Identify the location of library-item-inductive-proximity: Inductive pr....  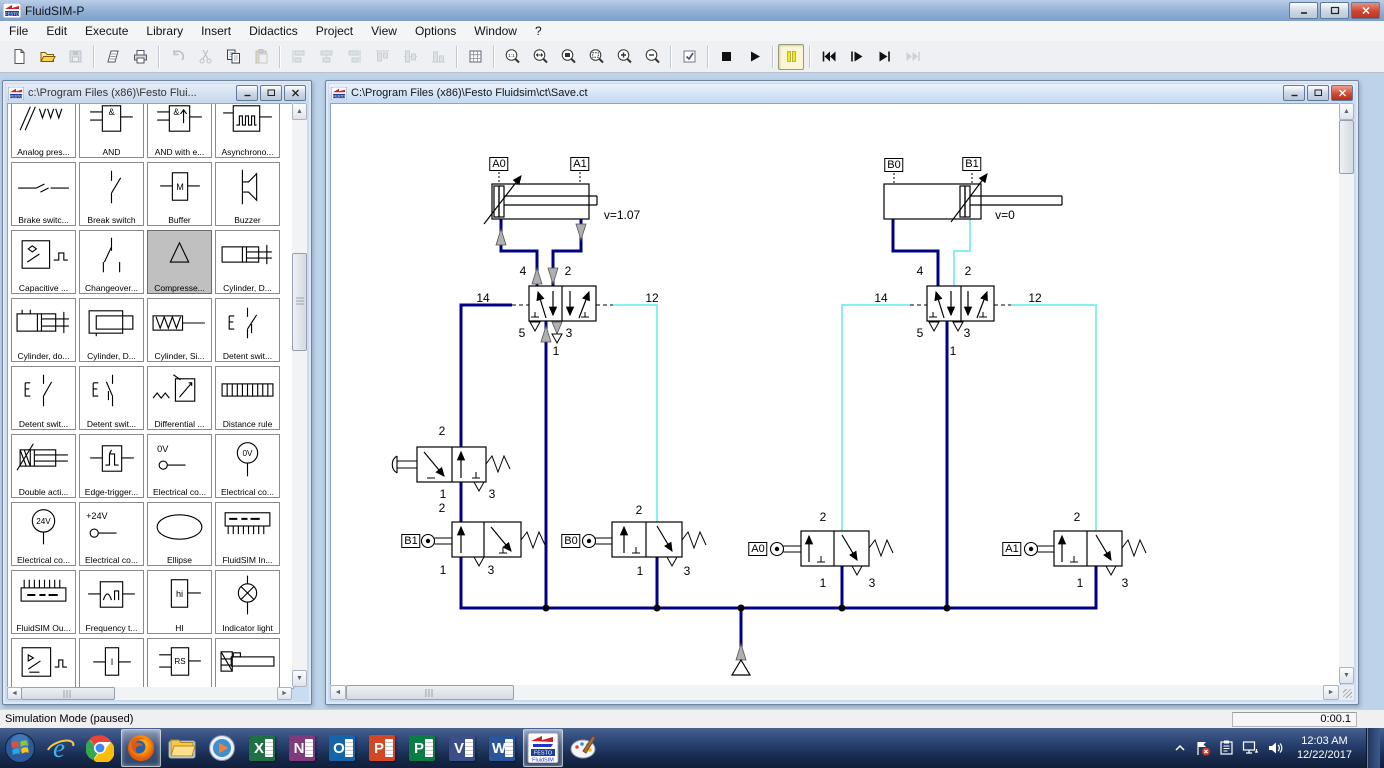
(43, 663).